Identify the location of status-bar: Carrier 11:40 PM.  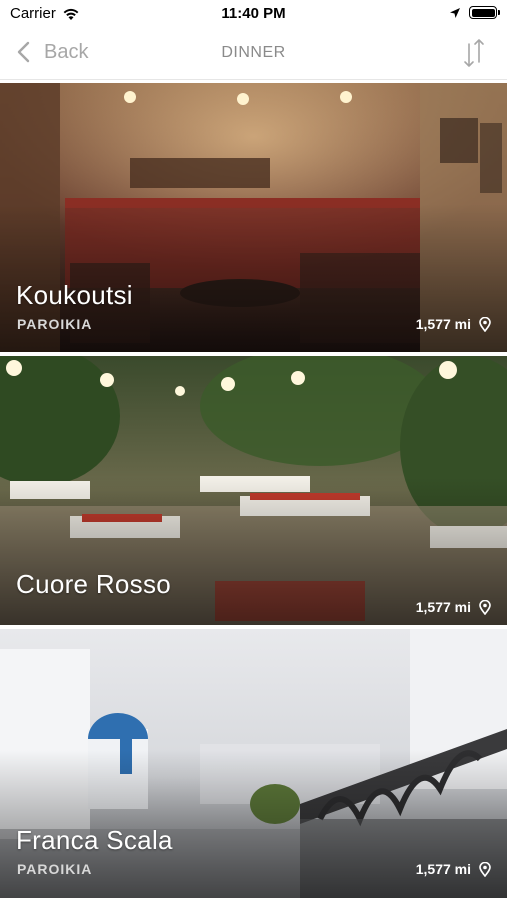
(253, 14).